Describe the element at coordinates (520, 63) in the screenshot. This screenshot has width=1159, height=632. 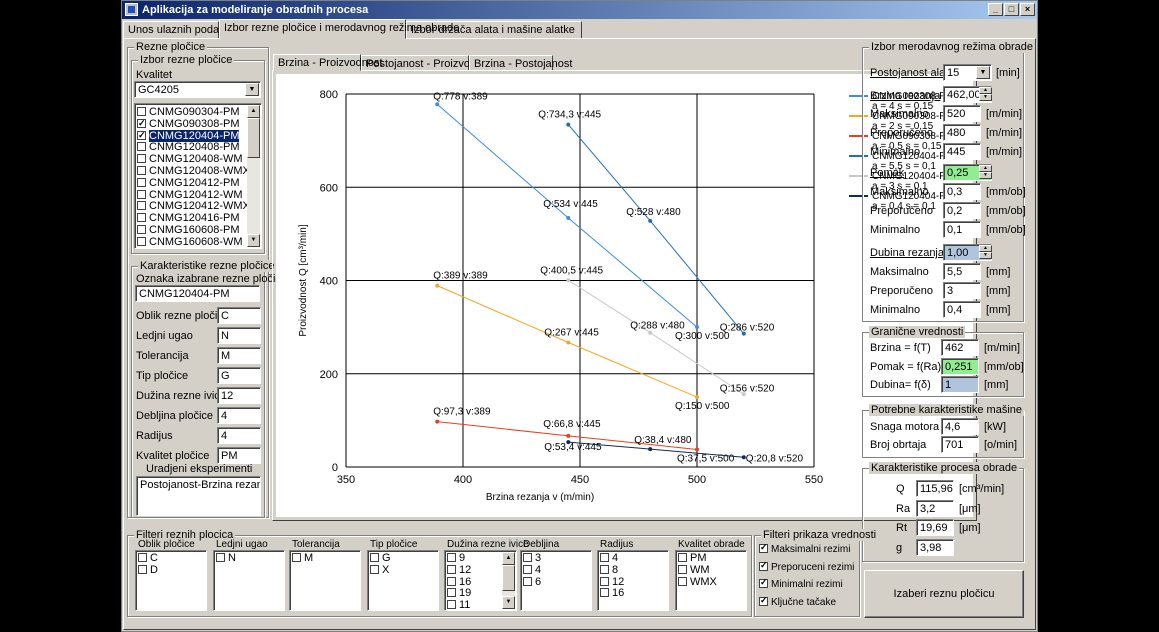
I see `chart-tab-brzina-postojanost: Brzina - Postojanost` at that location.